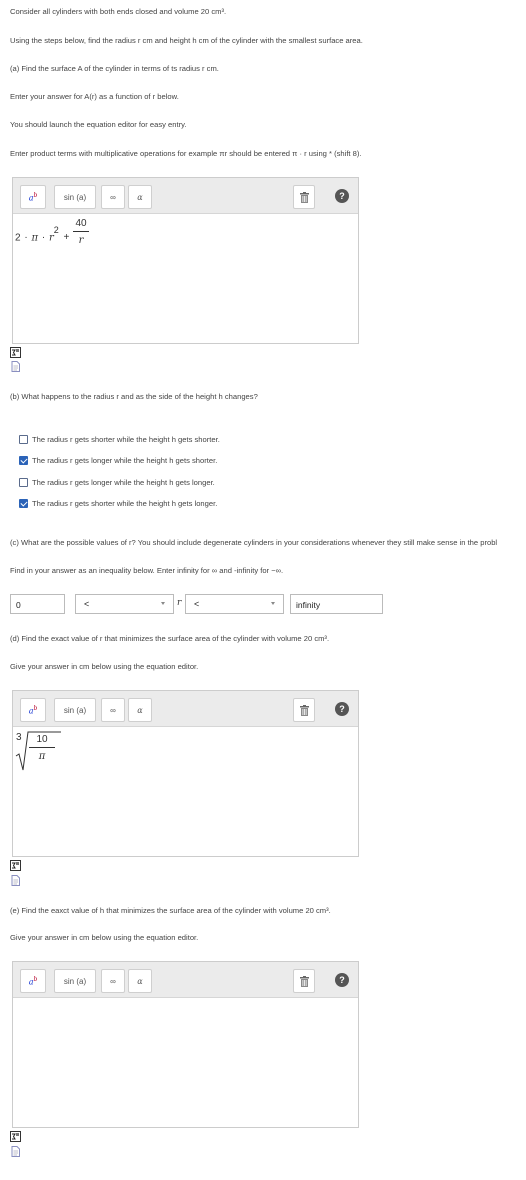  What do you see at coordinates (185, 791) in the screenshot?
I see `editor-input-area: 3 10 π` at bounding box center [185, 791].